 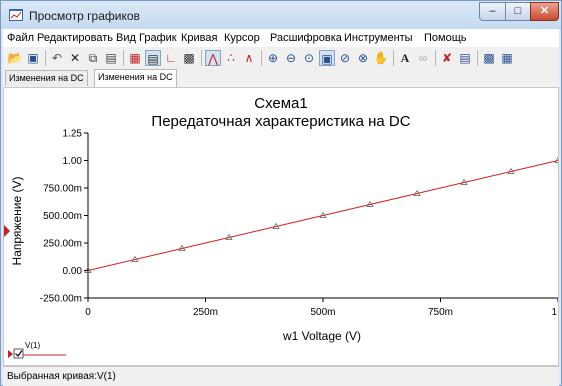 I want to click on zoom-x-icon: ⊘, so click(x=345, y=58).